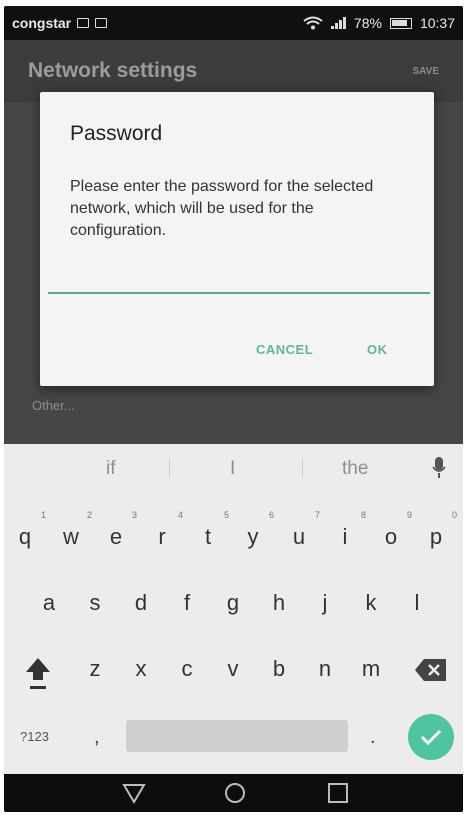  I want to click on key-o: o9, so click(394, 530).